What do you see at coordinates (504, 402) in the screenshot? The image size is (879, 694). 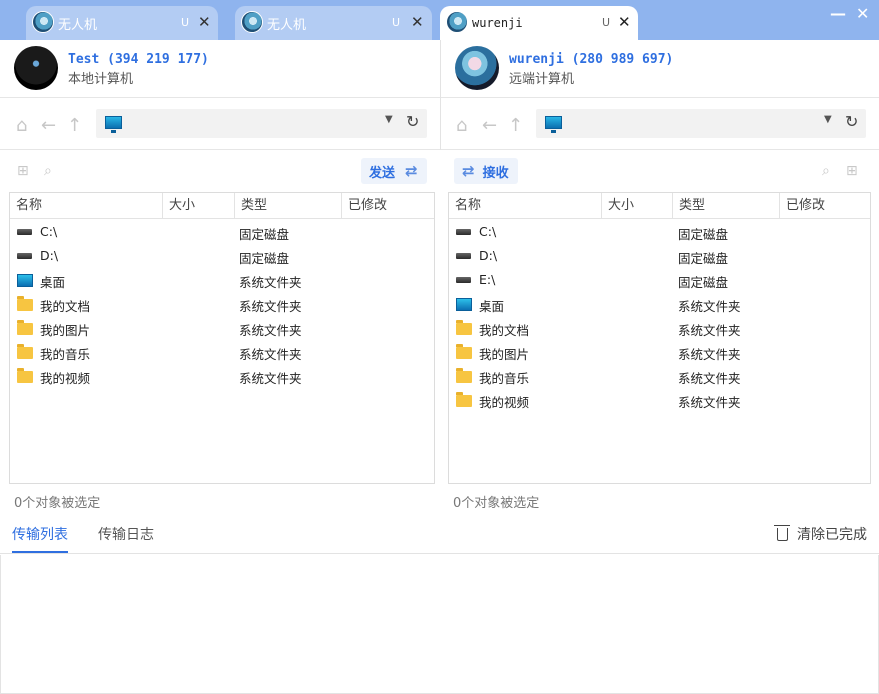 I see `file-name: 我的视频` at bounding box center [504, 402].